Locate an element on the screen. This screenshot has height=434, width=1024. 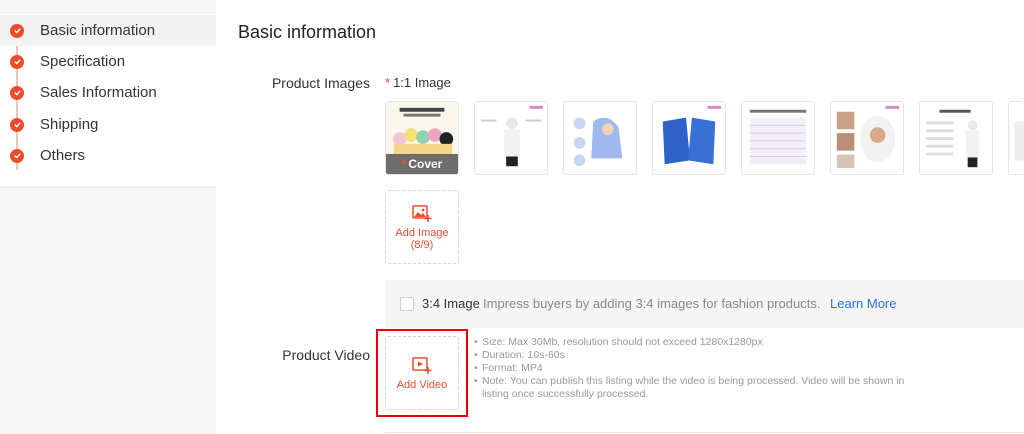
video-add-icon is located at coordinates (422, 365).